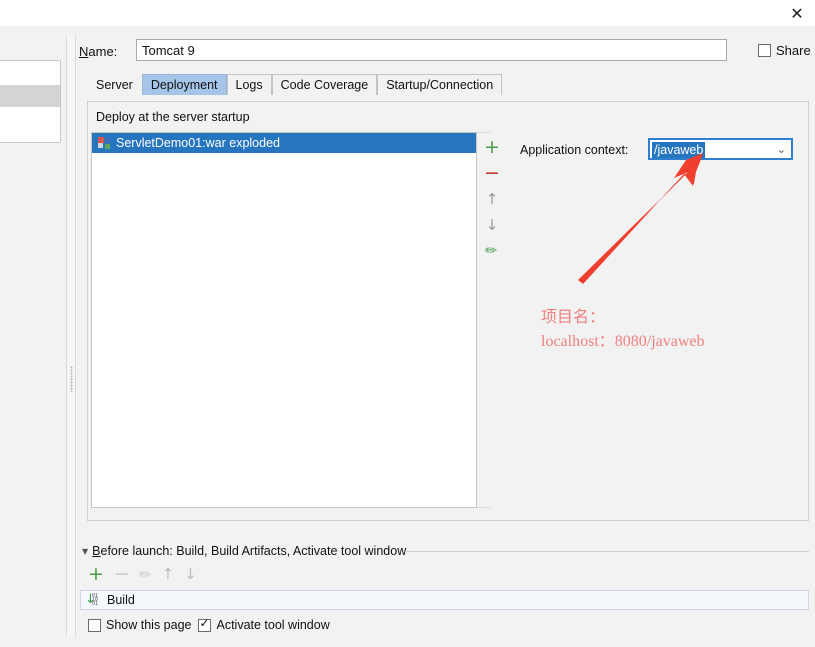 Image resolution: width=815 pixels, height=647 pixels. I want to click on minus-icon: −, so click(492, 172).